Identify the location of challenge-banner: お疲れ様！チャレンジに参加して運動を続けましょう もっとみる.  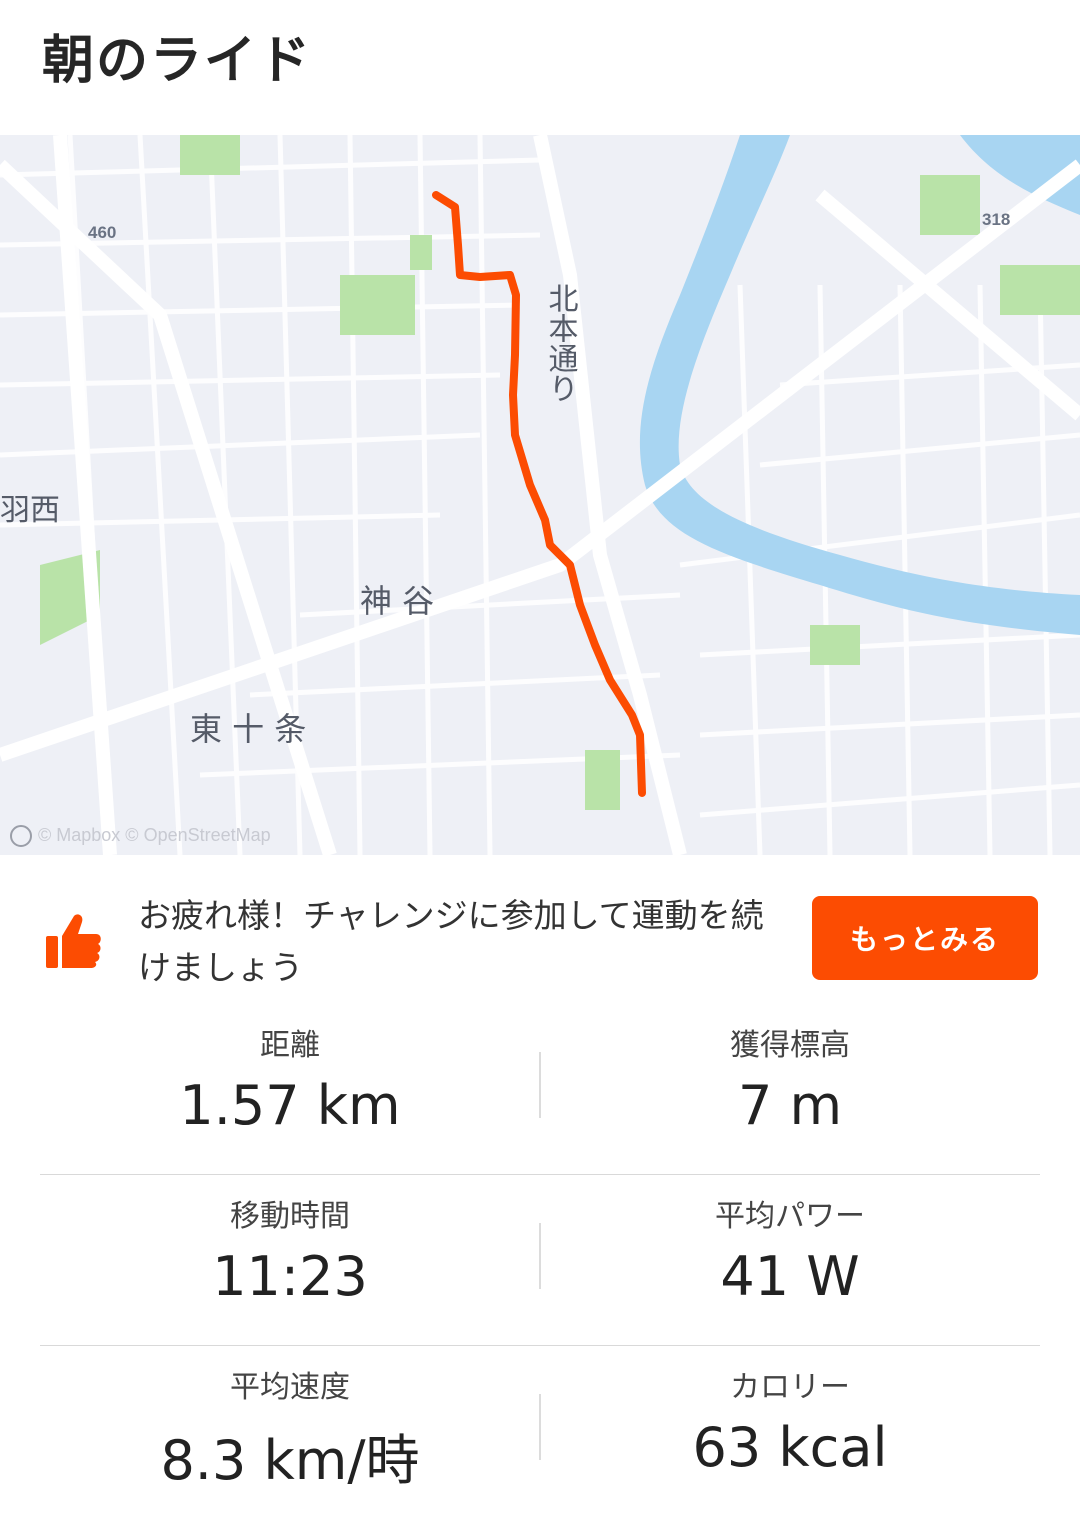
(540, 935).